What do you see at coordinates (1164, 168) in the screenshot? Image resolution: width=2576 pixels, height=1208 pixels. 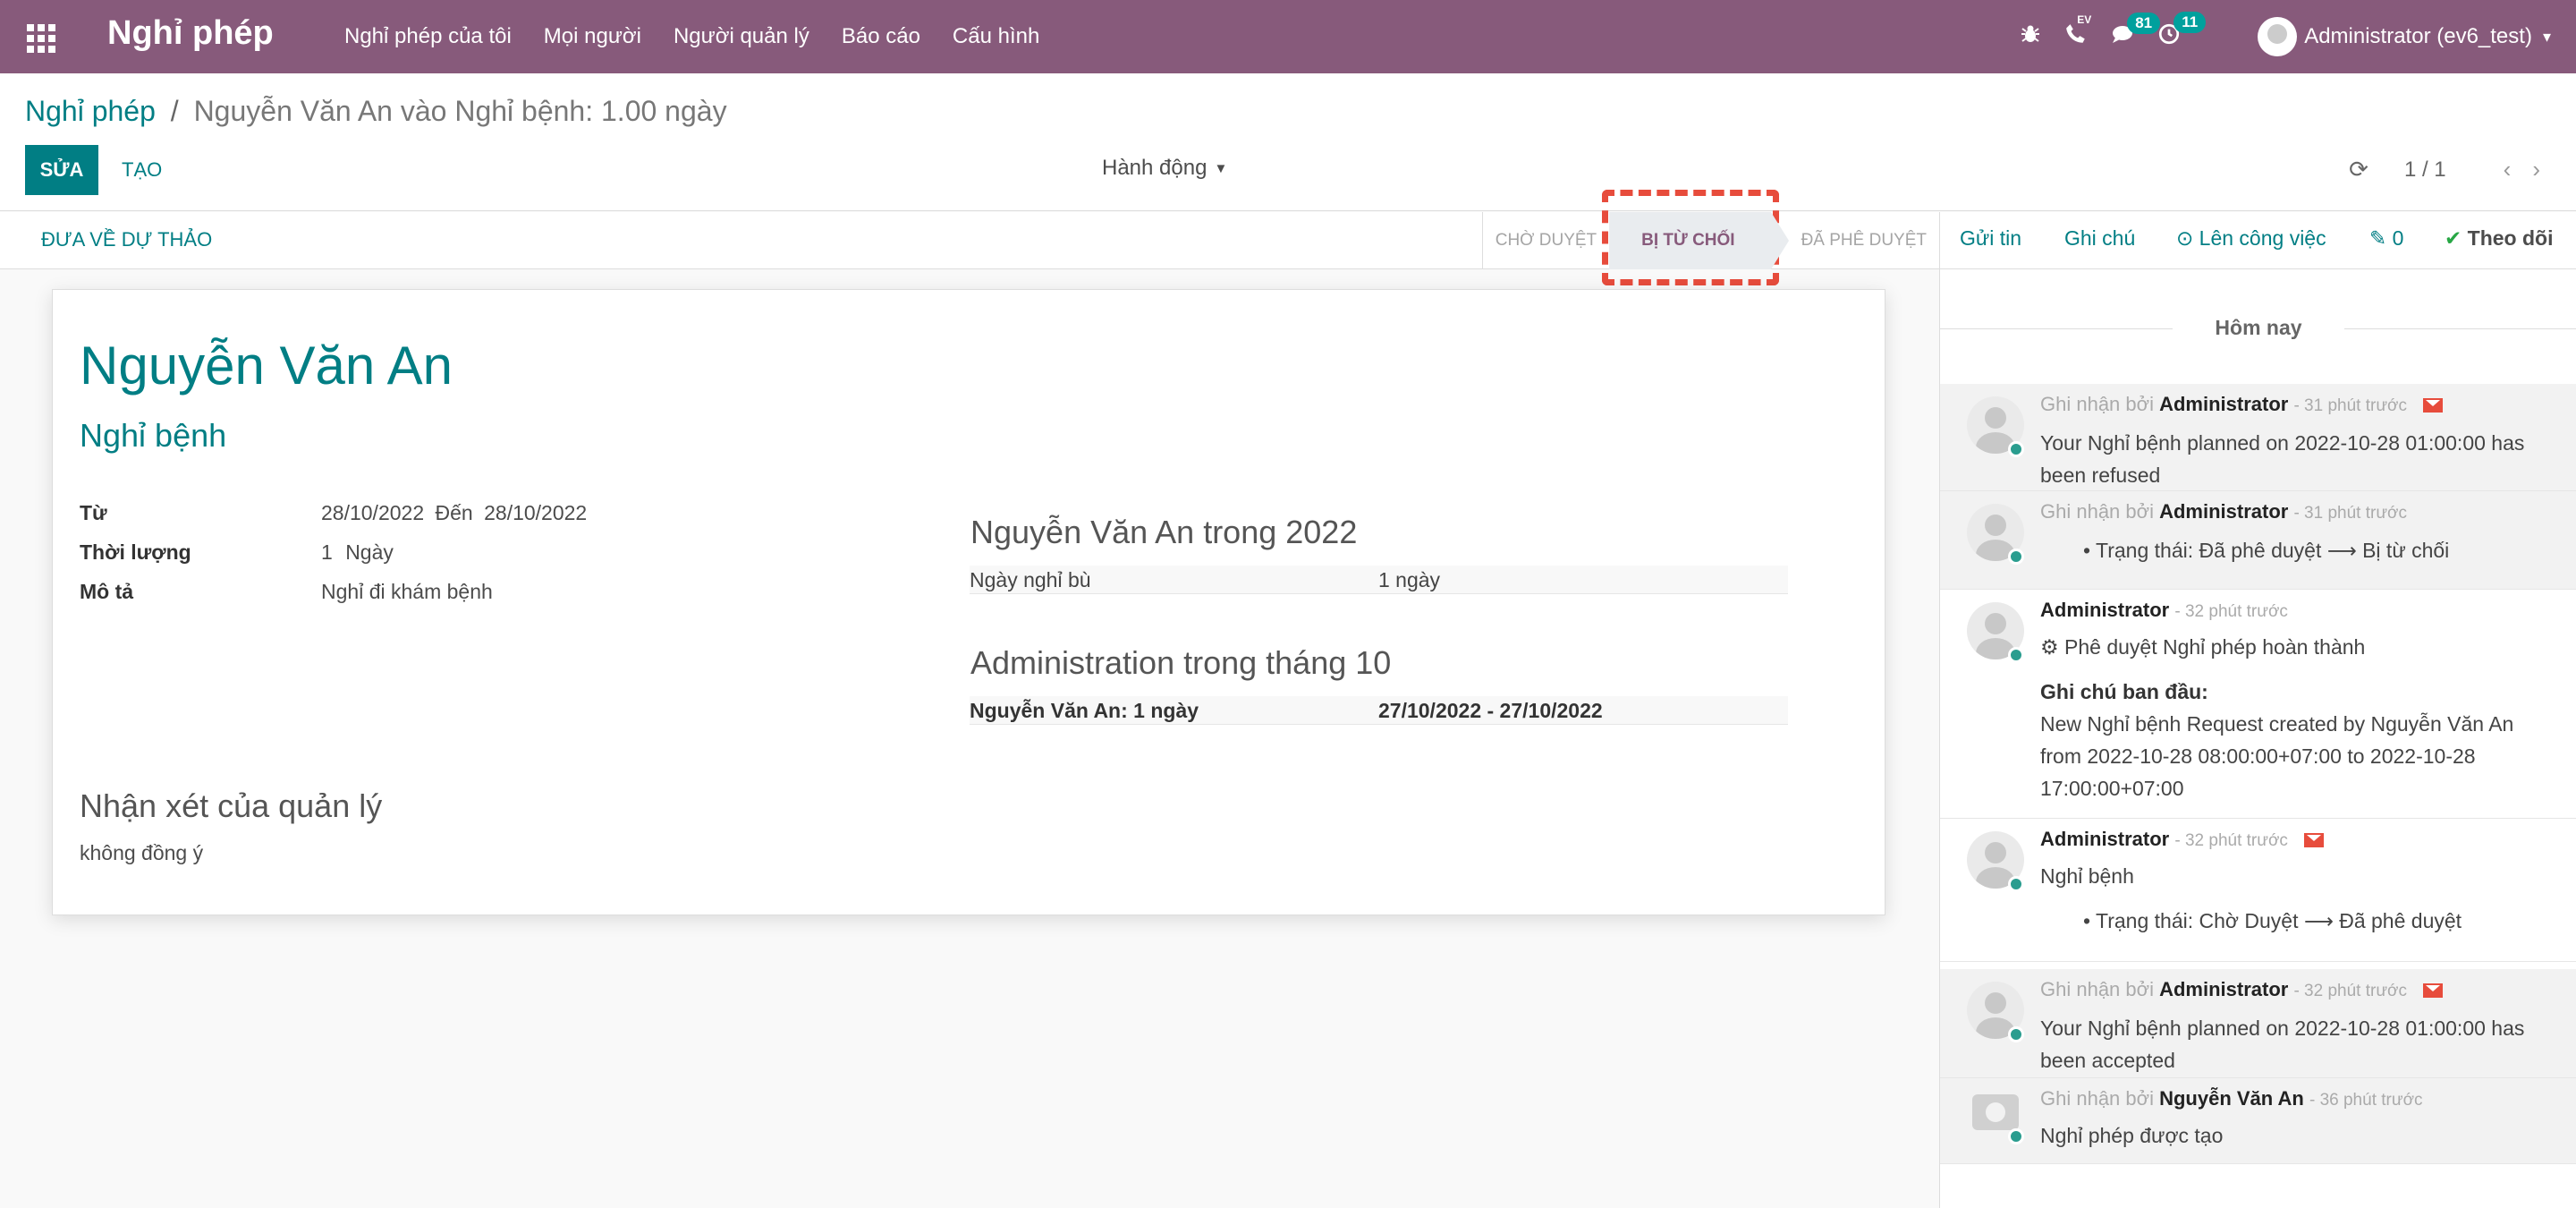 I see `action-dropdown: Hành động ▼` at bounding box center [1164, 168].